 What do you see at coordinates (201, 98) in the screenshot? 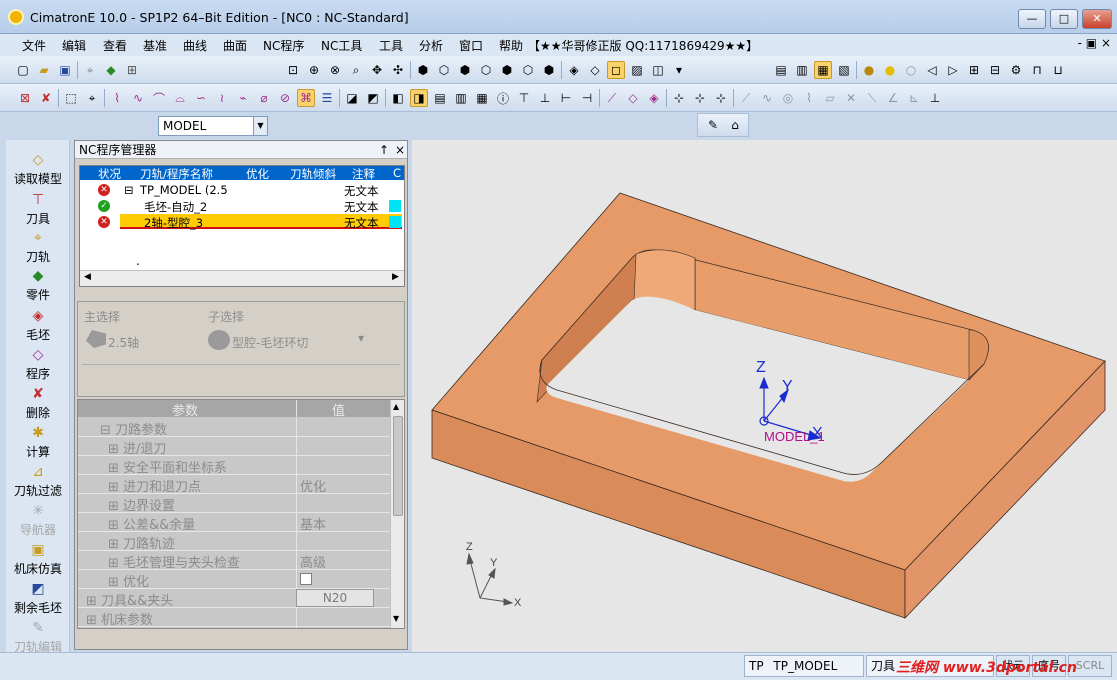
I see `curve-e-icon: ∽` at bounding box center [201, 98].